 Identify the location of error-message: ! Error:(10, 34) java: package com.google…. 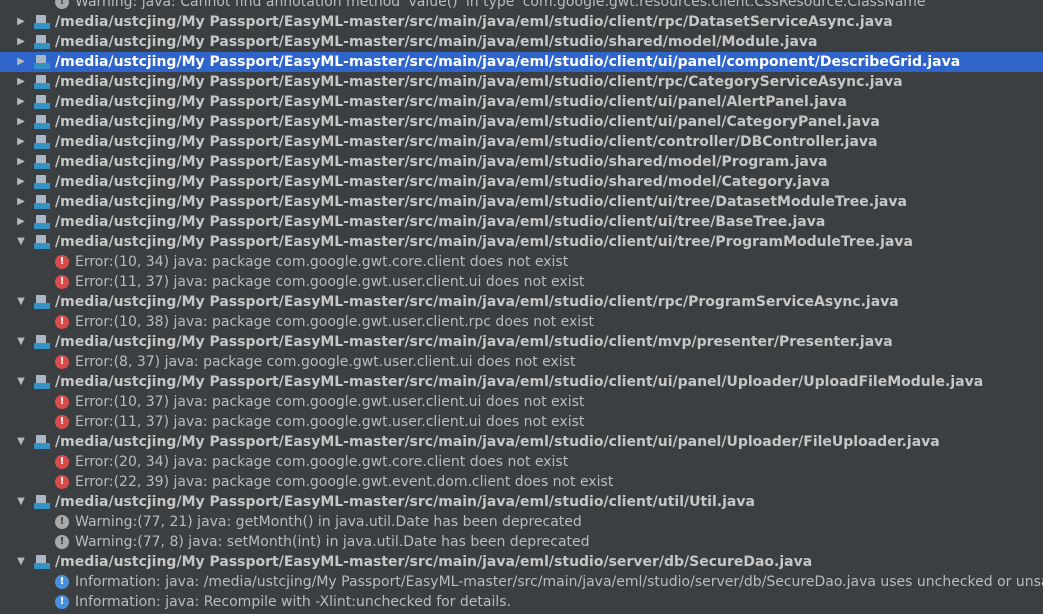
(521, 262).